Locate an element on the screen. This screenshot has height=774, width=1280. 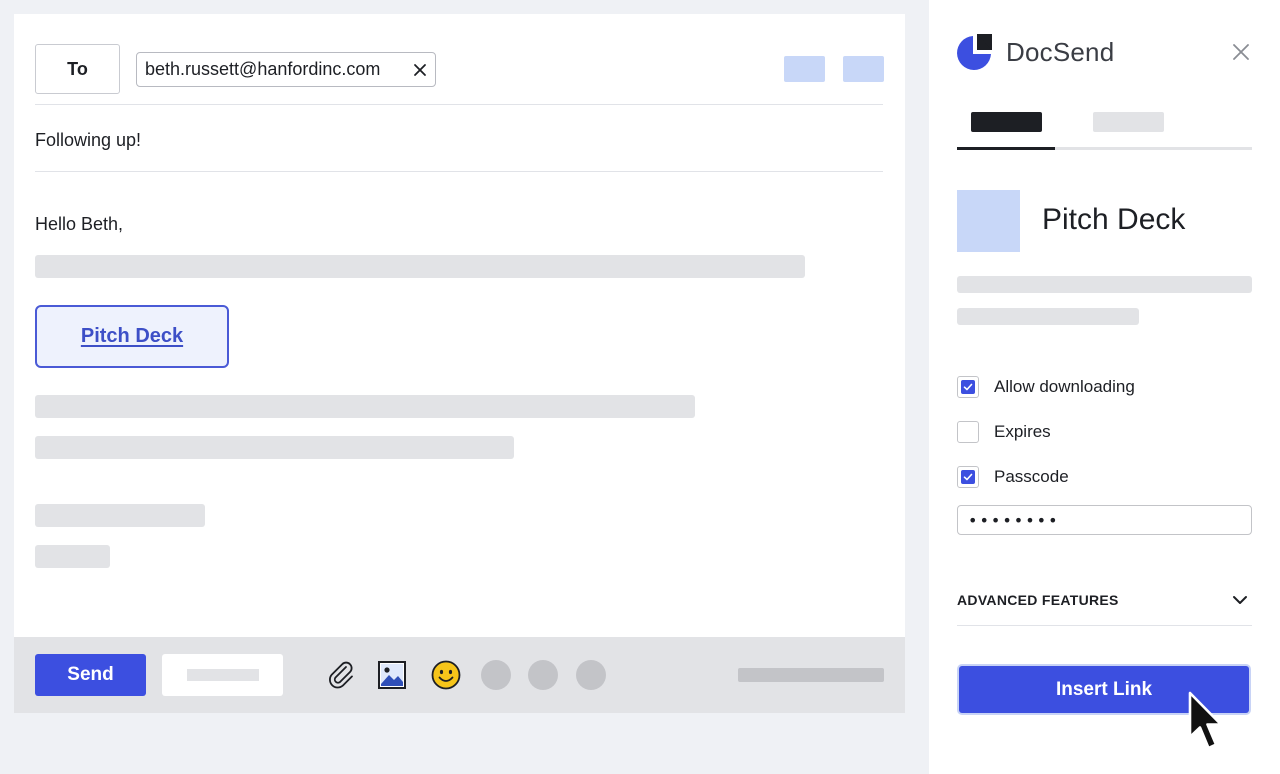
tab-indicator is located at coordinates (1006, 148).